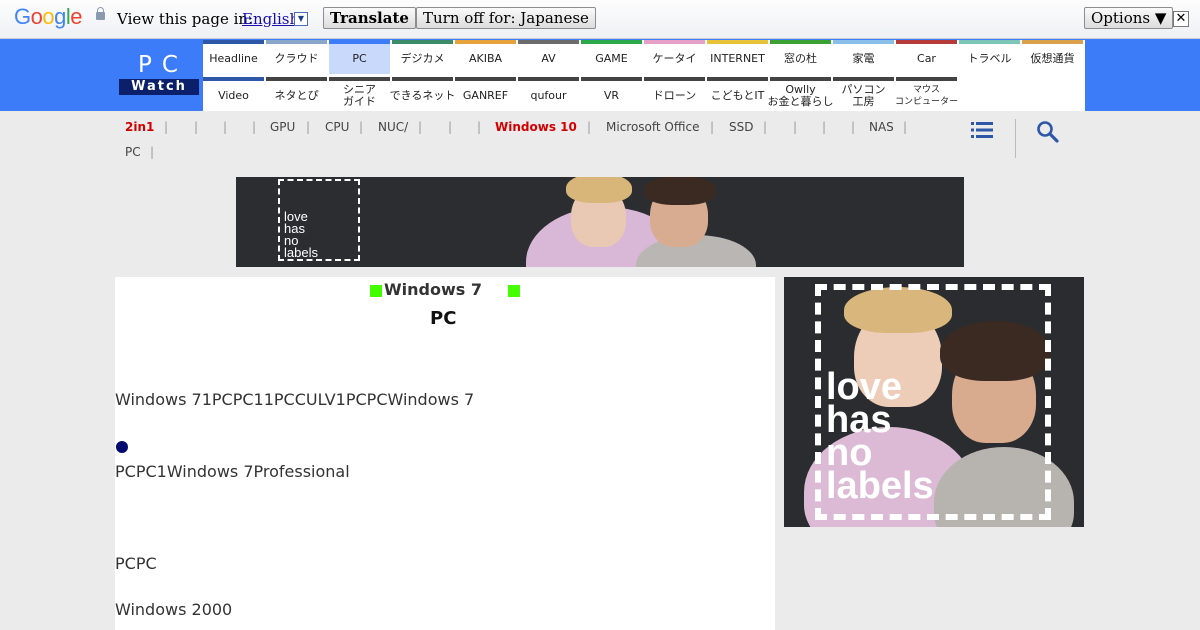 This screenshot has width=1200, height=630. I want to click on nav-item-1-12: トラベル, so click(989, 57).